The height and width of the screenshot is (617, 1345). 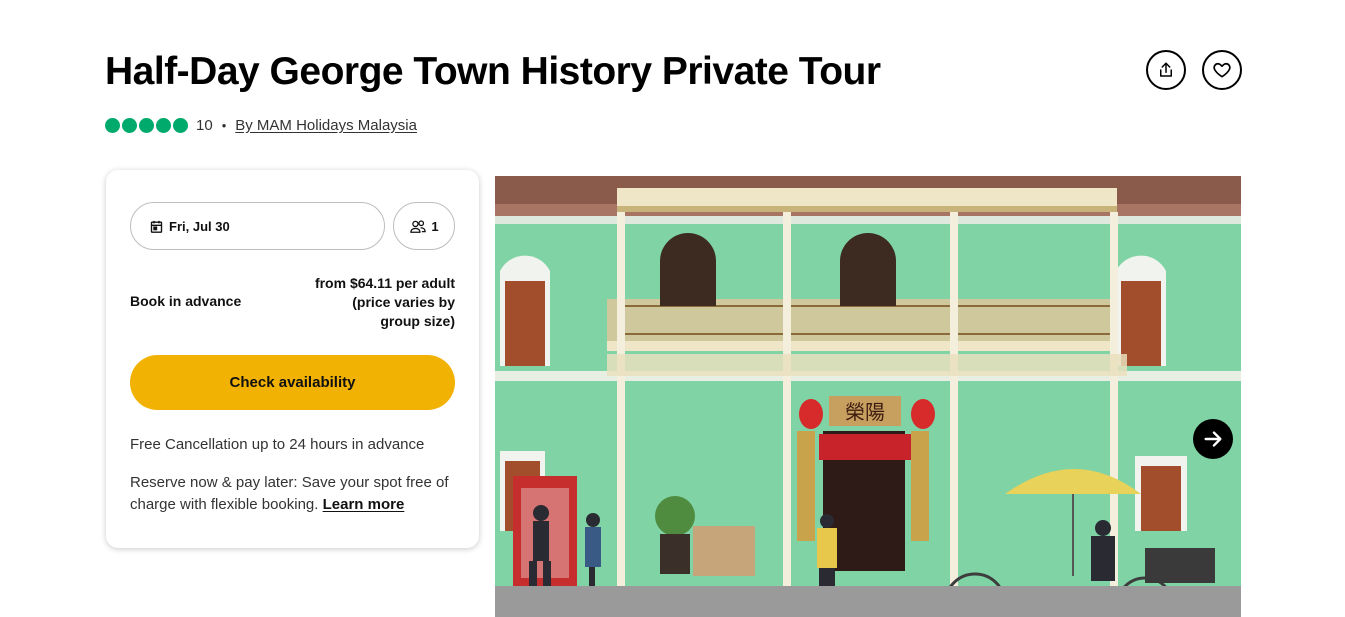 I want to click on next-photo-button, so click(x=1213, y=439).